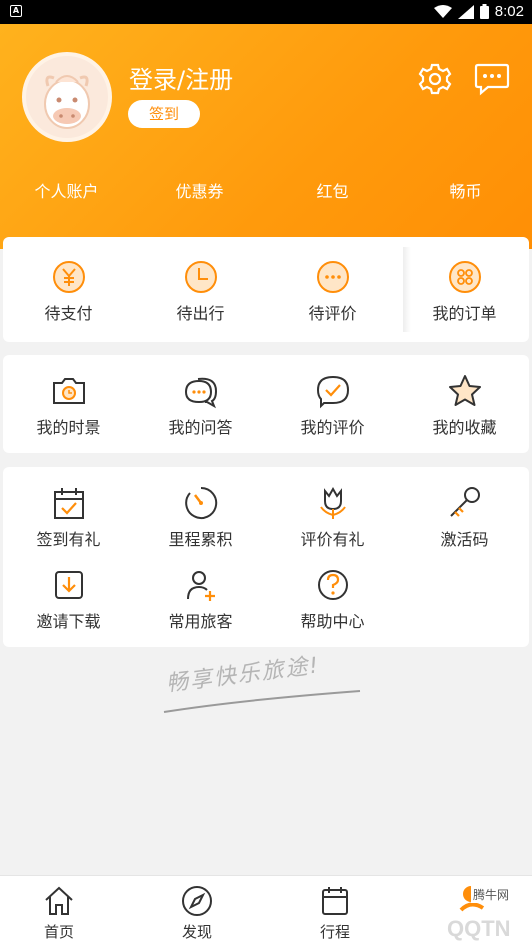 The image size is (532, 946). What do you see at coordinates (479, 928) in the screenshot?
I see `svg-text: QQTN` at bounding box center [479, 928].